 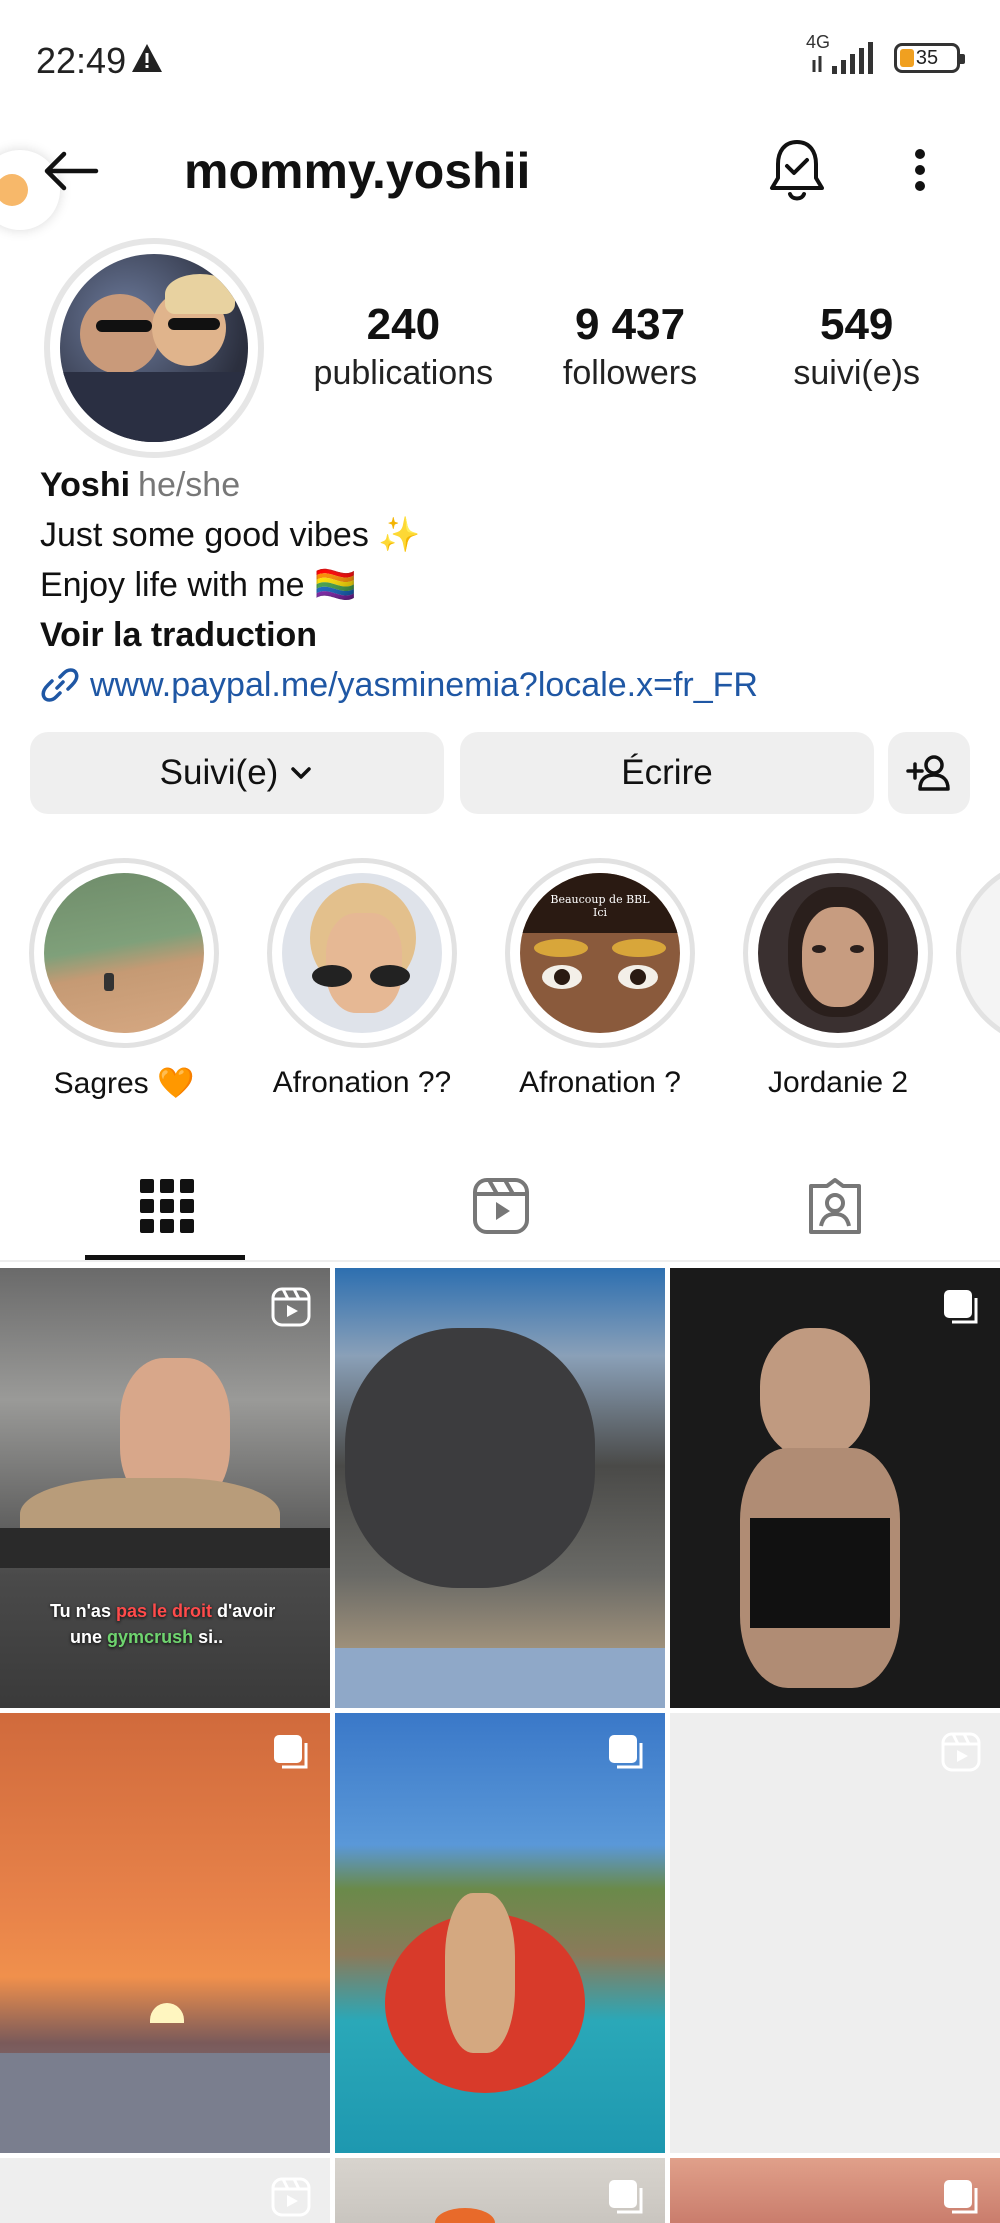 What do you see at coordinates (920, 170) in the screenshot?
I see `more-options-icon` at bounding box center [920, 170].